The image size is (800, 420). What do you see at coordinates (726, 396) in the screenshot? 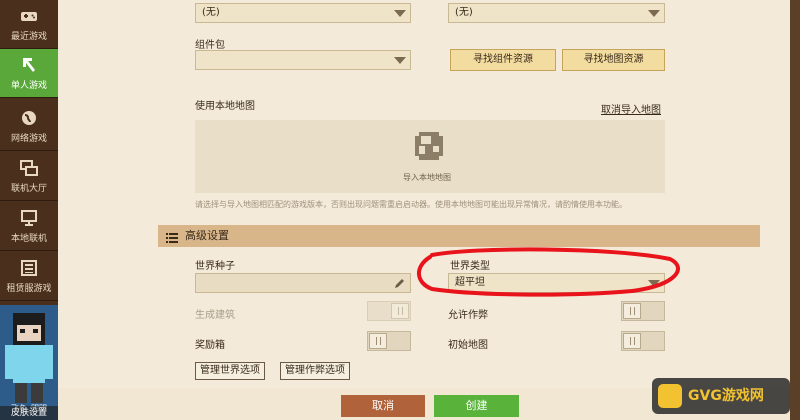
I see `watermark-text: GVG游戏网` at bounding box center [726, 396].